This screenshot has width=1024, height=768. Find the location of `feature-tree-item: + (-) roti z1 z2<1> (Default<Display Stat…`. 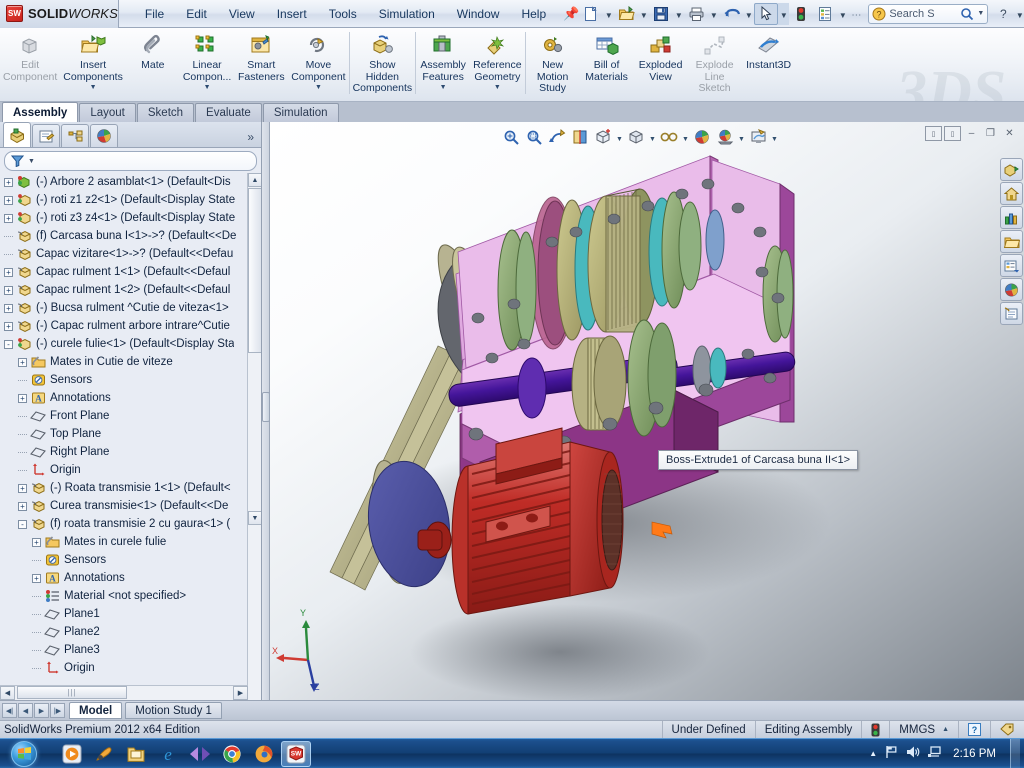

feature-tree-item: + (-) roti z1 z2<1> (Default<Display Stat… is located at coordinates (123, 200).